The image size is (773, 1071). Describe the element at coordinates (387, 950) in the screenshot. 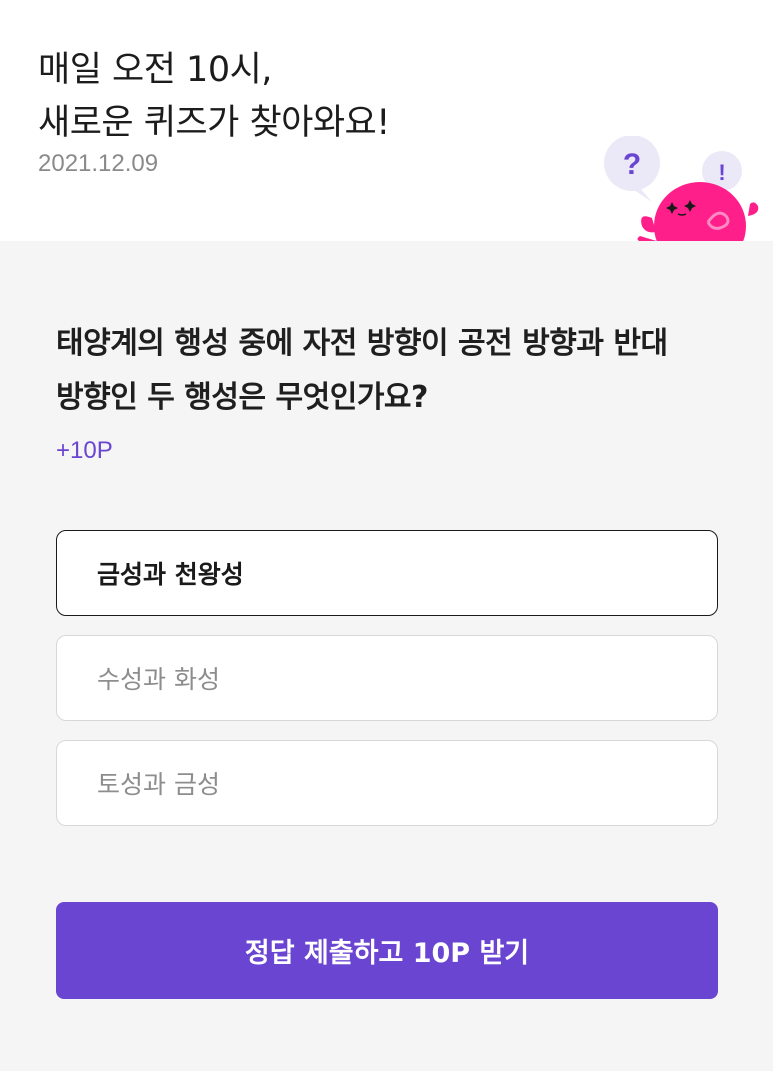

I see `submit-answer-button: 정답 제출하고 10P 받기` at that location.